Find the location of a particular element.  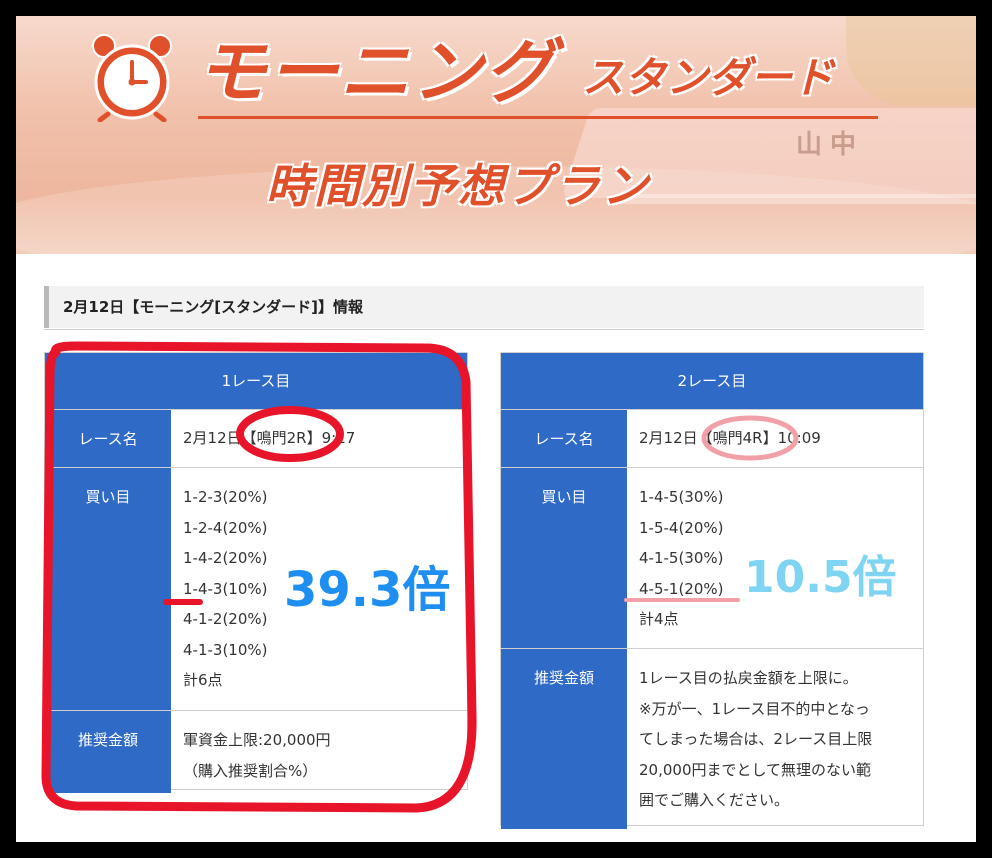

race-1-amount-label: 推奨金額 is located at coordinates (108, 752).